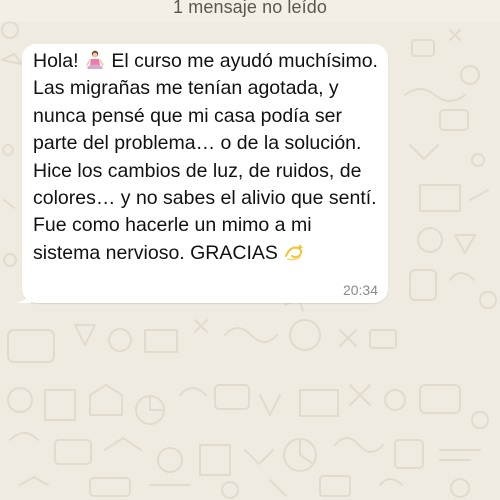  I want to click on person-in-lotus-position-emoji, so click(95, 59).